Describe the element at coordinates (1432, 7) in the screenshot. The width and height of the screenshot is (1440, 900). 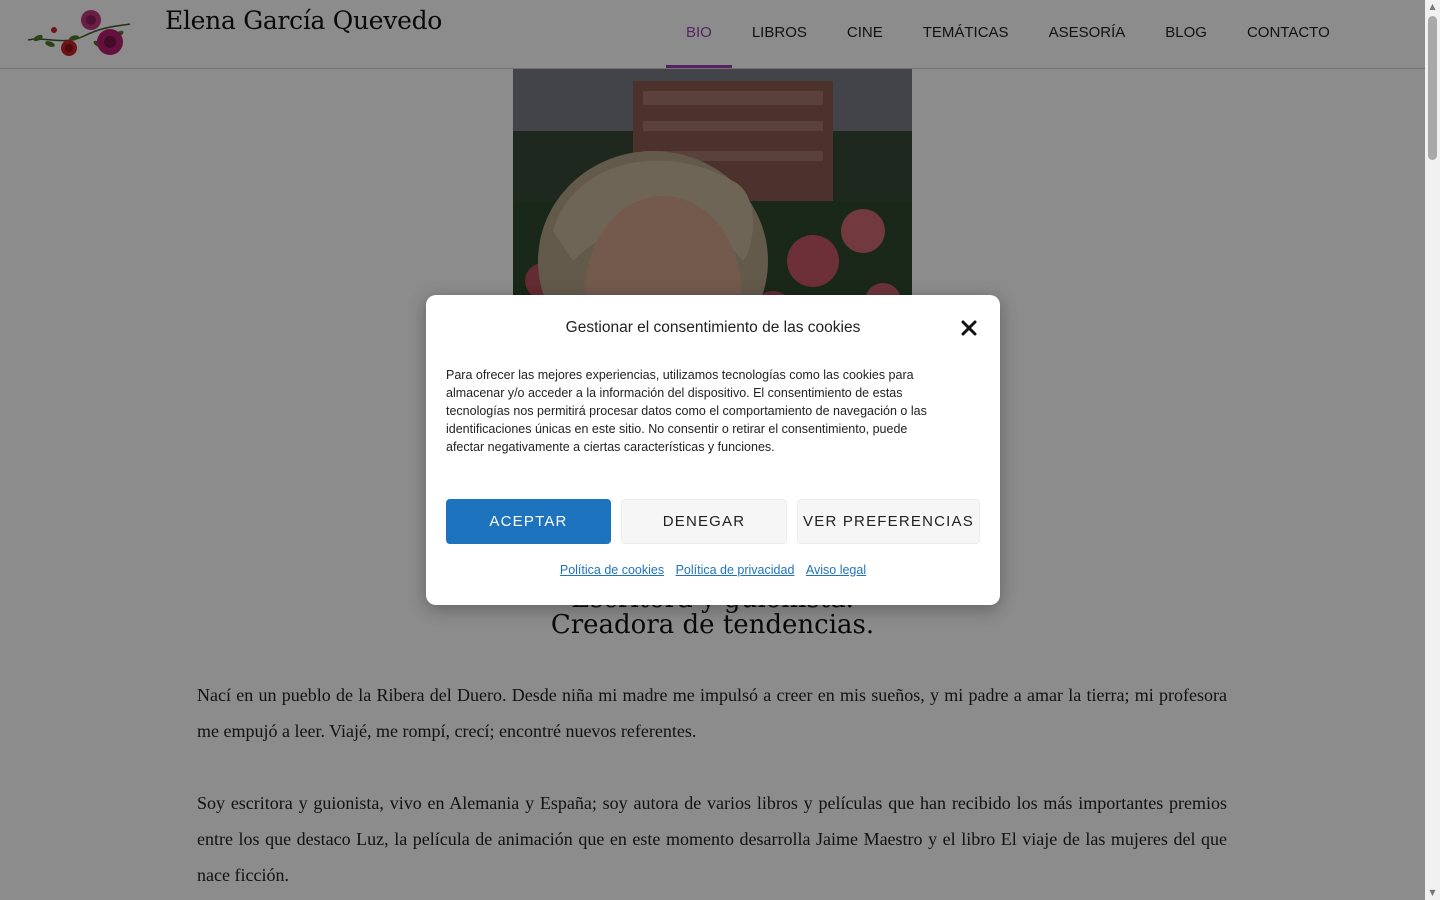
I see `scroll-up-arrow-icon: ▲` at that location.